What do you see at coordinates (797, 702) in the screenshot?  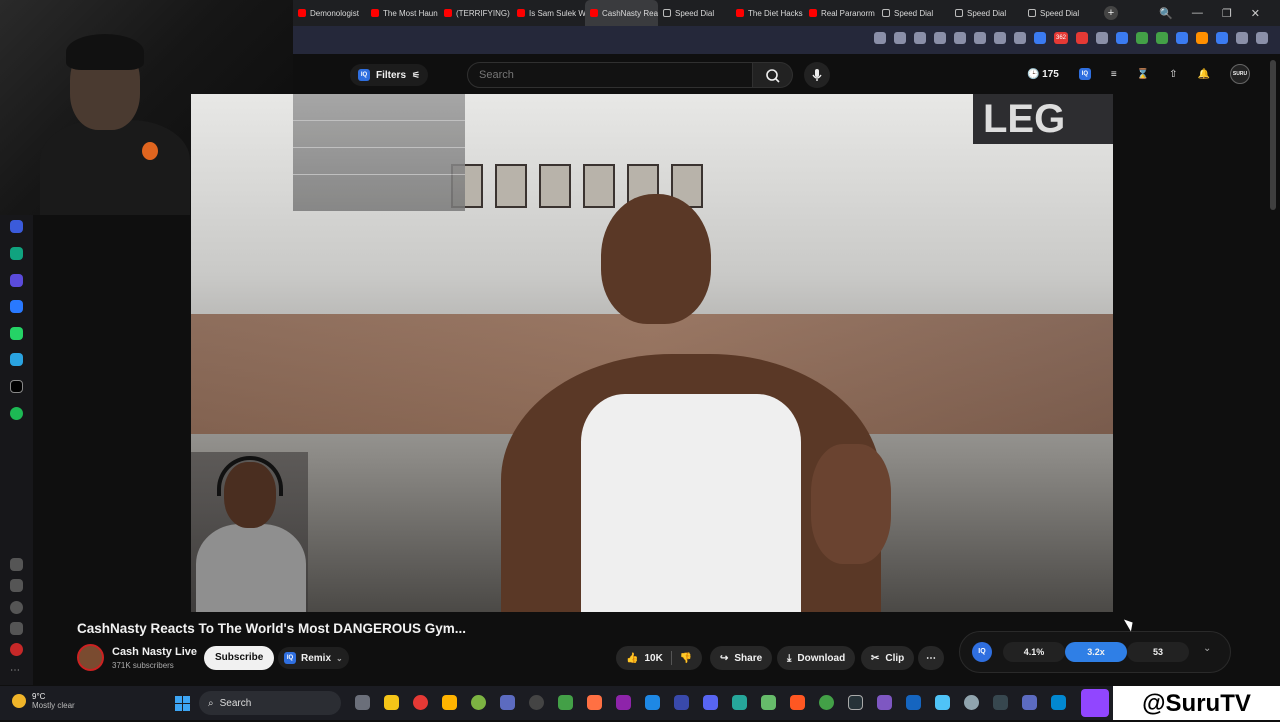 I see `app-orange-icon` at bounding box center [797, 702].